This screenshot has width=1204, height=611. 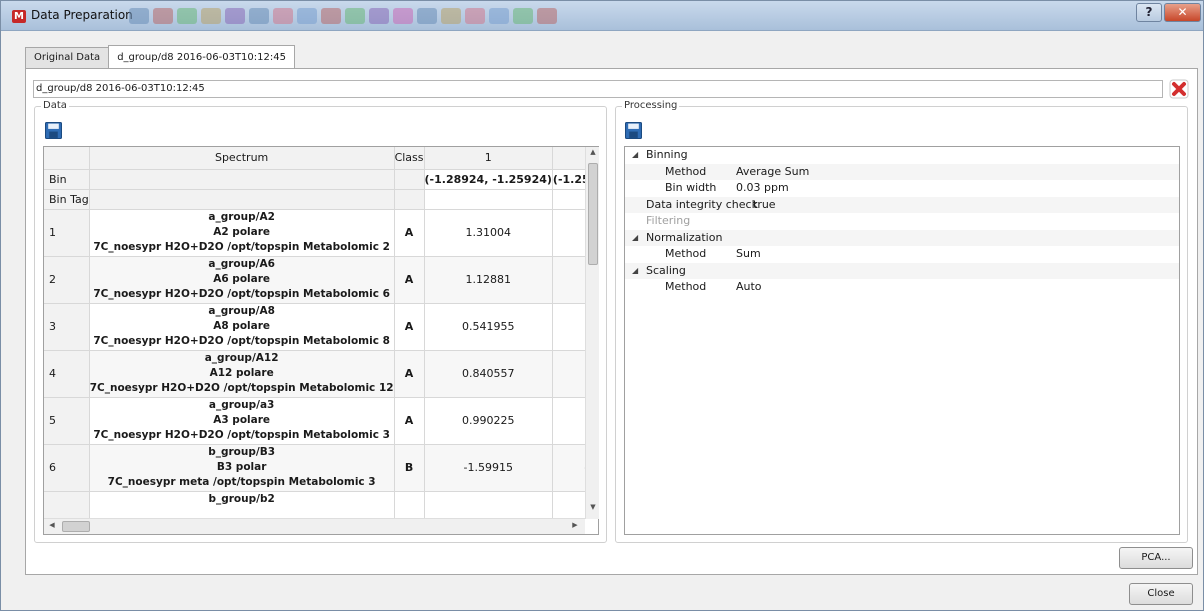 I want to click on row-index: 2, so click(x=67, y=280).